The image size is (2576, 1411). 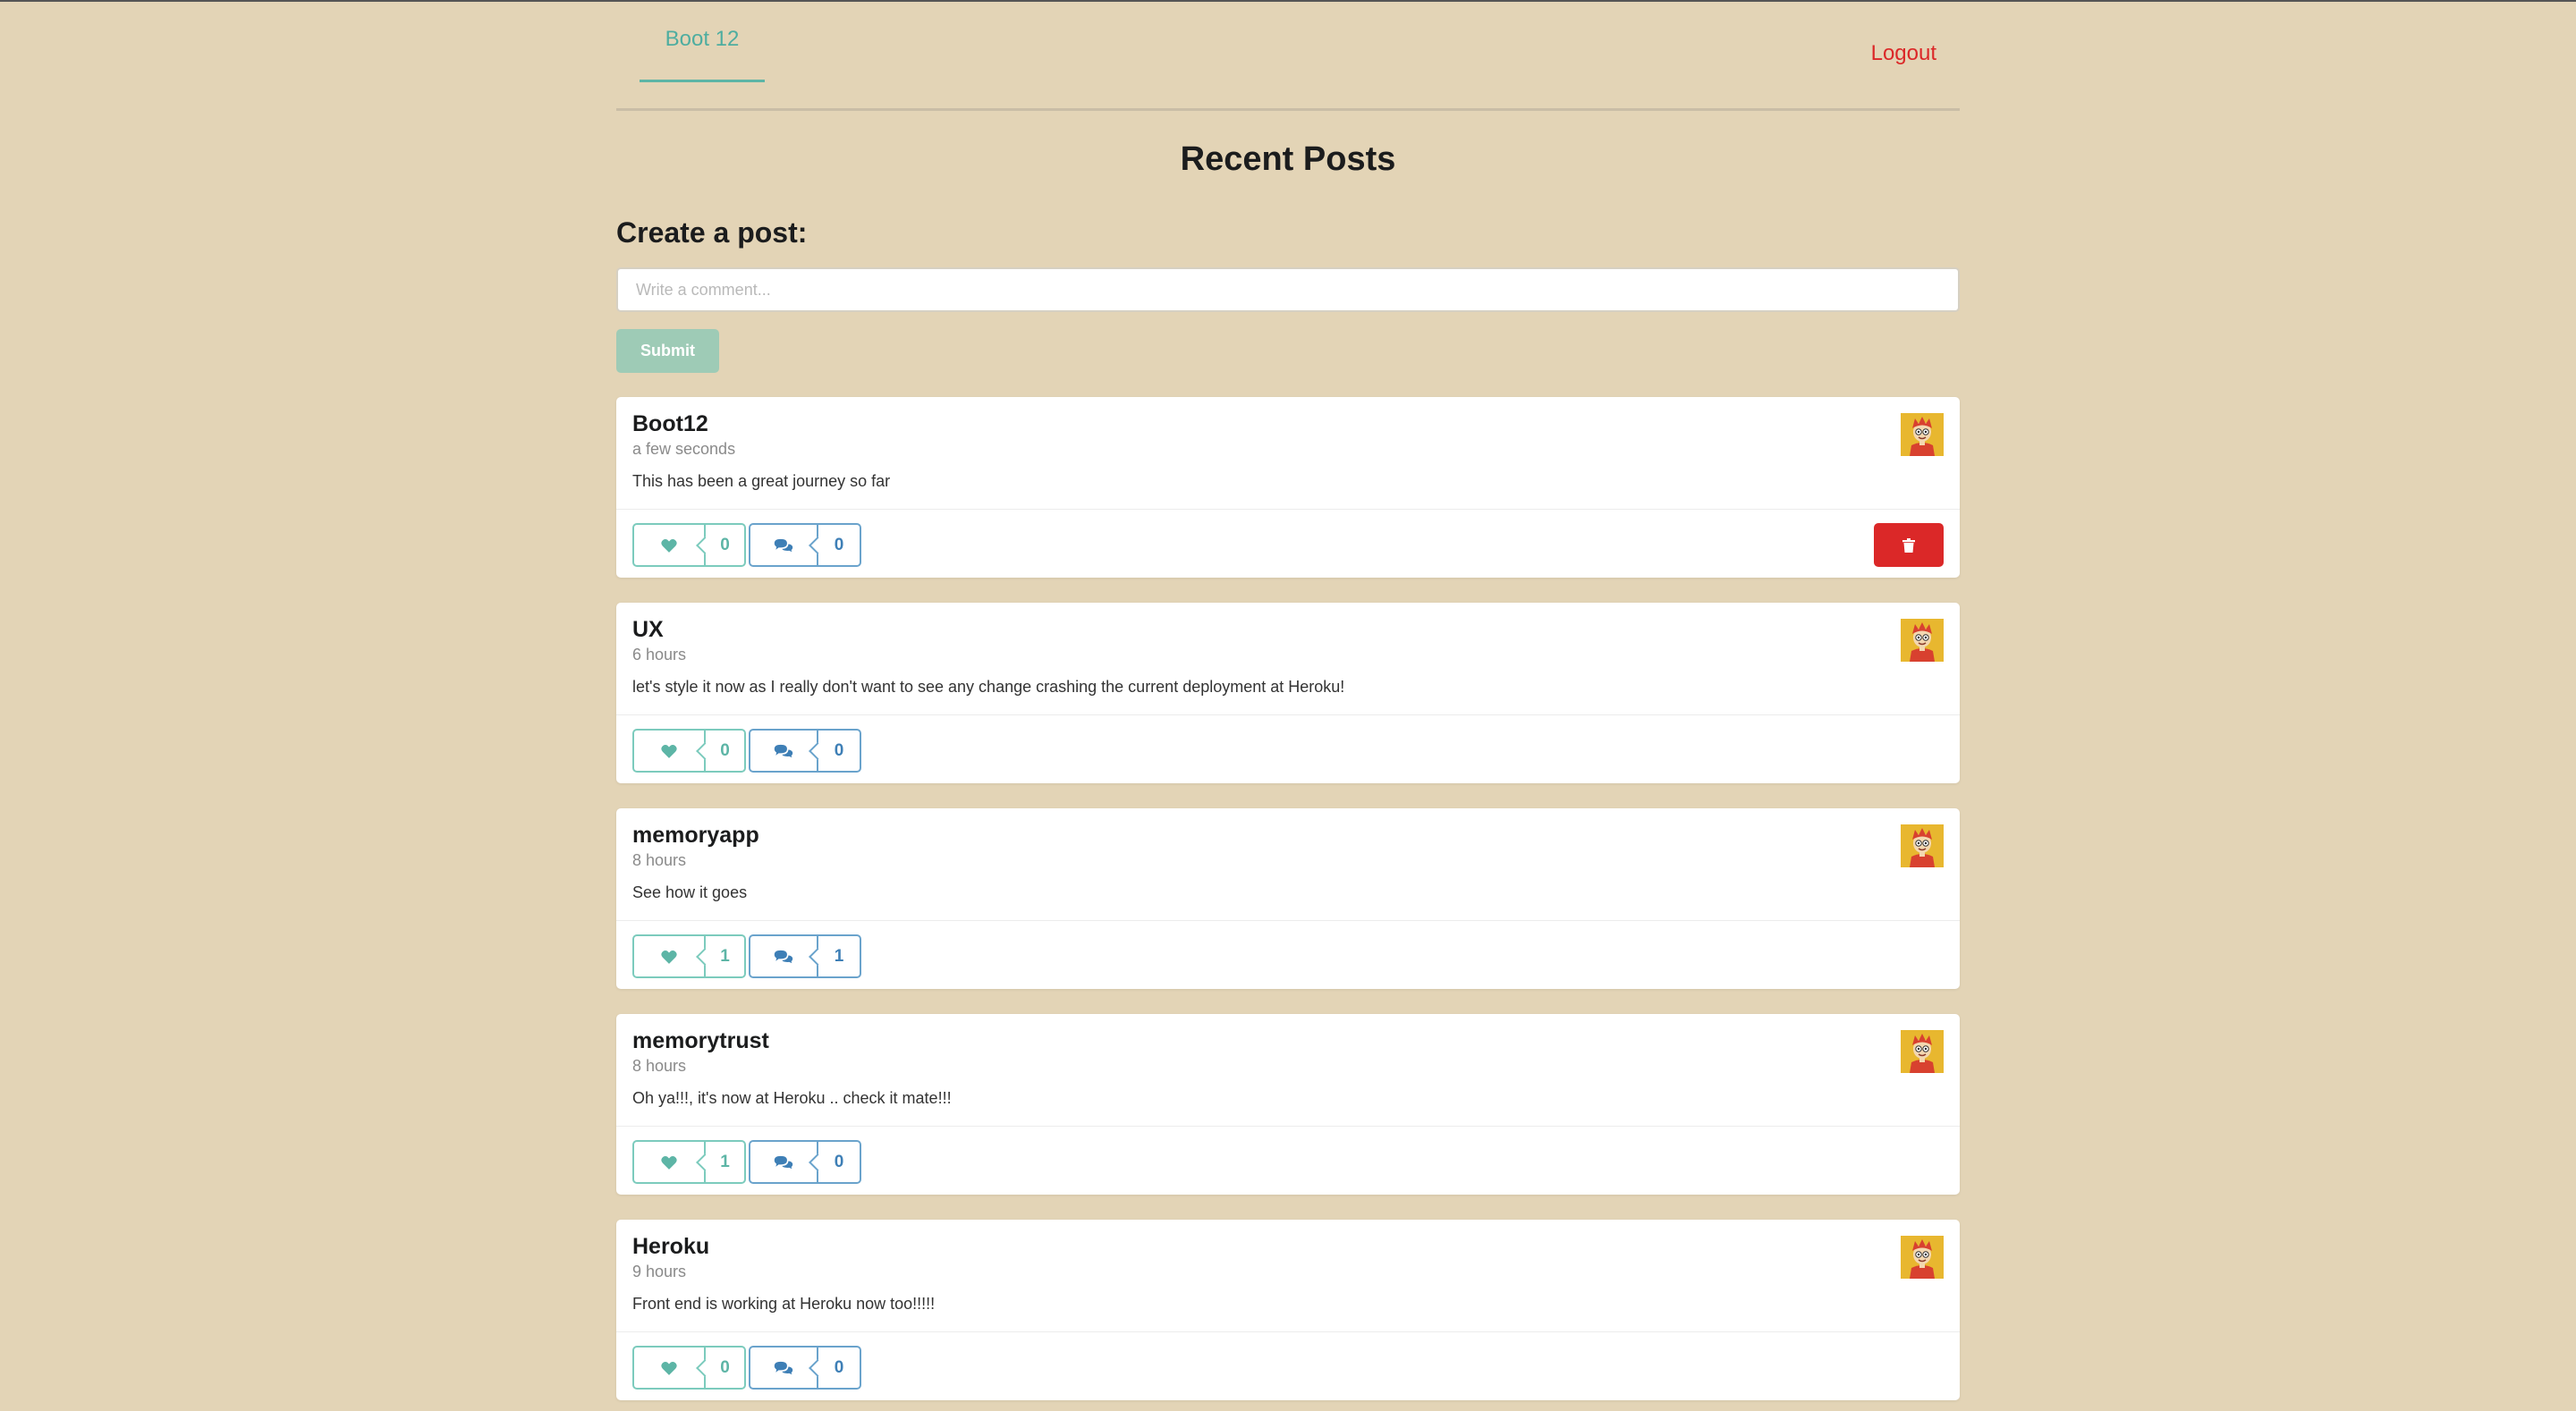 What do you see at coordinates (690, 892) in the screenshot?
I see `post-body: See how it goes` at bounding box center [690, 892].